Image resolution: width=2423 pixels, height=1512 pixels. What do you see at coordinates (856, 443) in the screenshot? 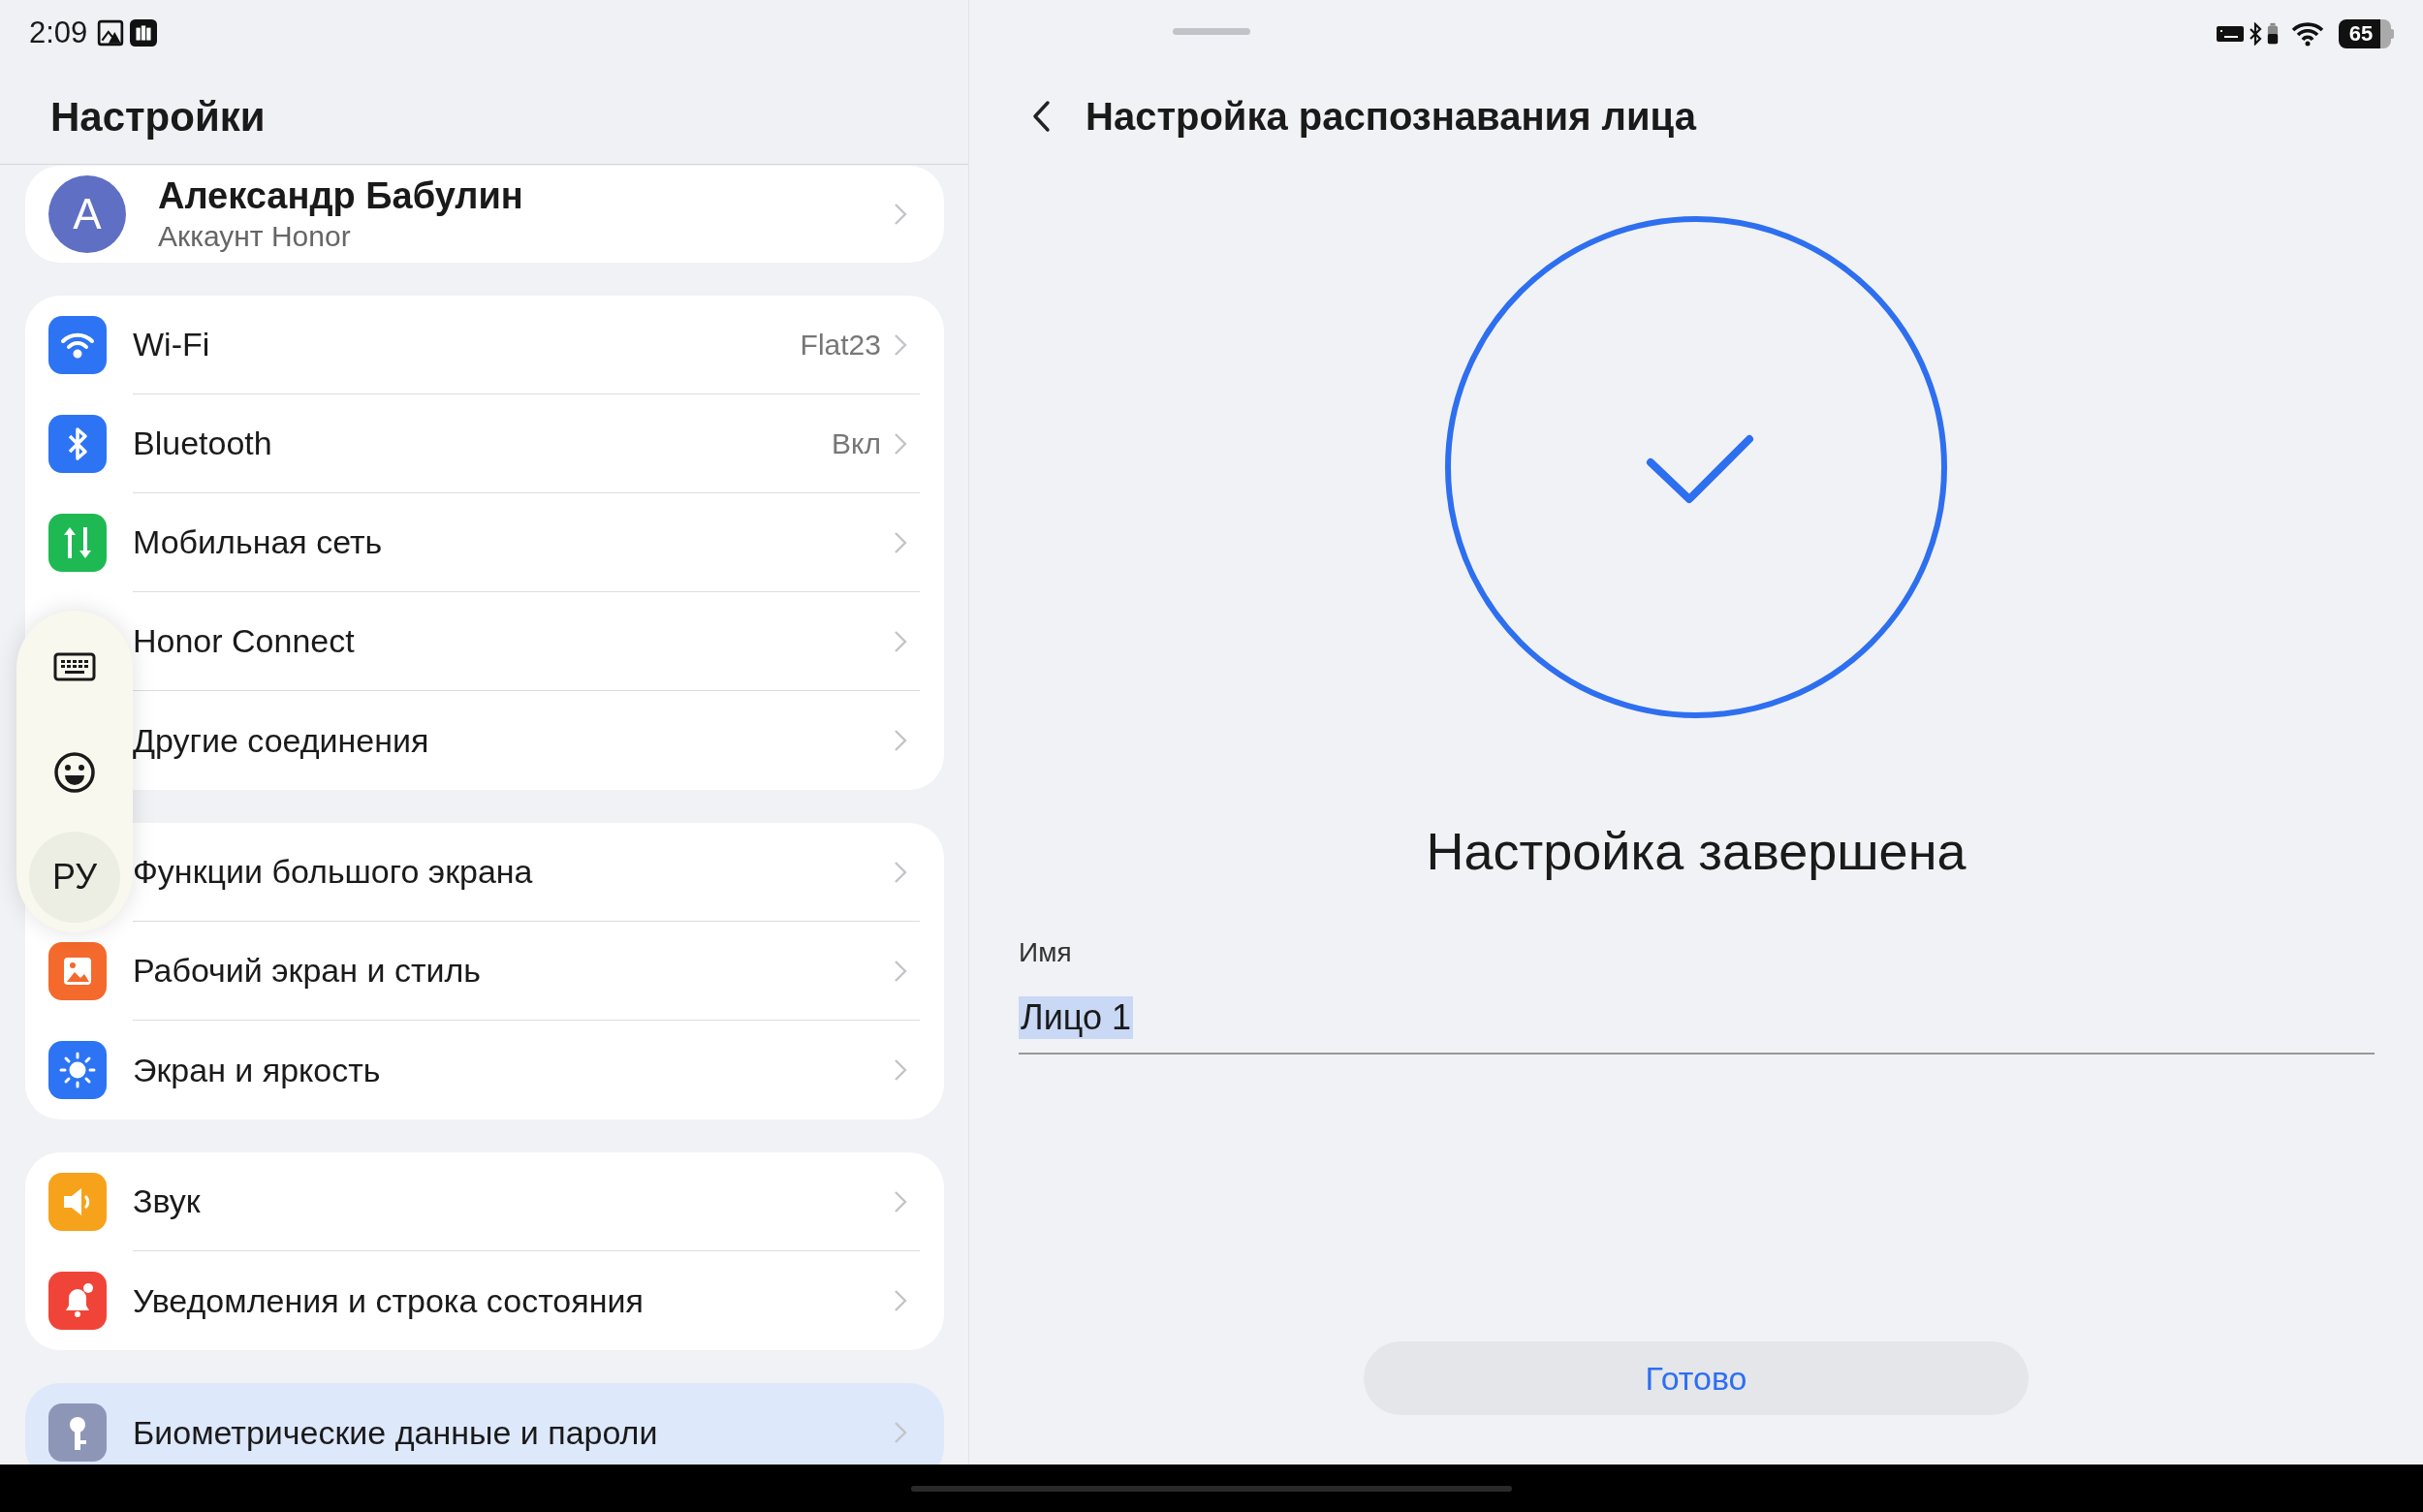
I see `settings-item-value: Вкл` at bounding box center [856, 443].